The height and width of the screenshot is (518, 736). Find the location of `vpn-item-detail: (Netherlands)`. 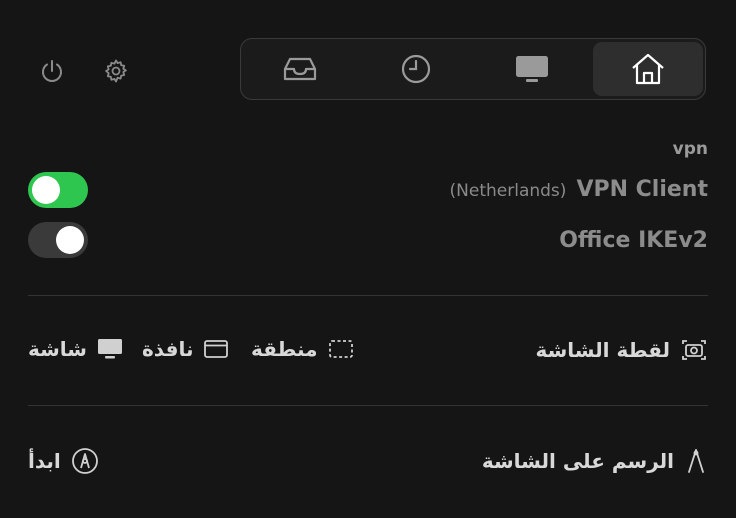

vpn-item-detail: (Netherlands) is located at coordinates (508, 191).